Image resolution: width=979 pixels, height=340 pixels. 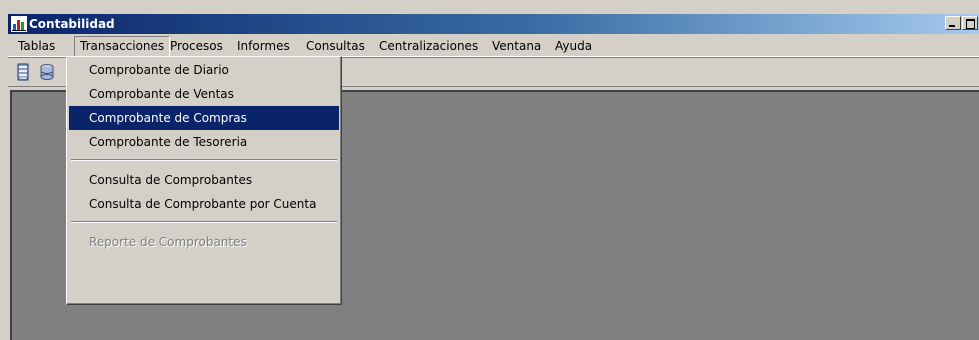 What do you see at coordinates (493, 24) in the screenshot?
I see `title-bar: Contabilidad` at bounding box center [493, 24].